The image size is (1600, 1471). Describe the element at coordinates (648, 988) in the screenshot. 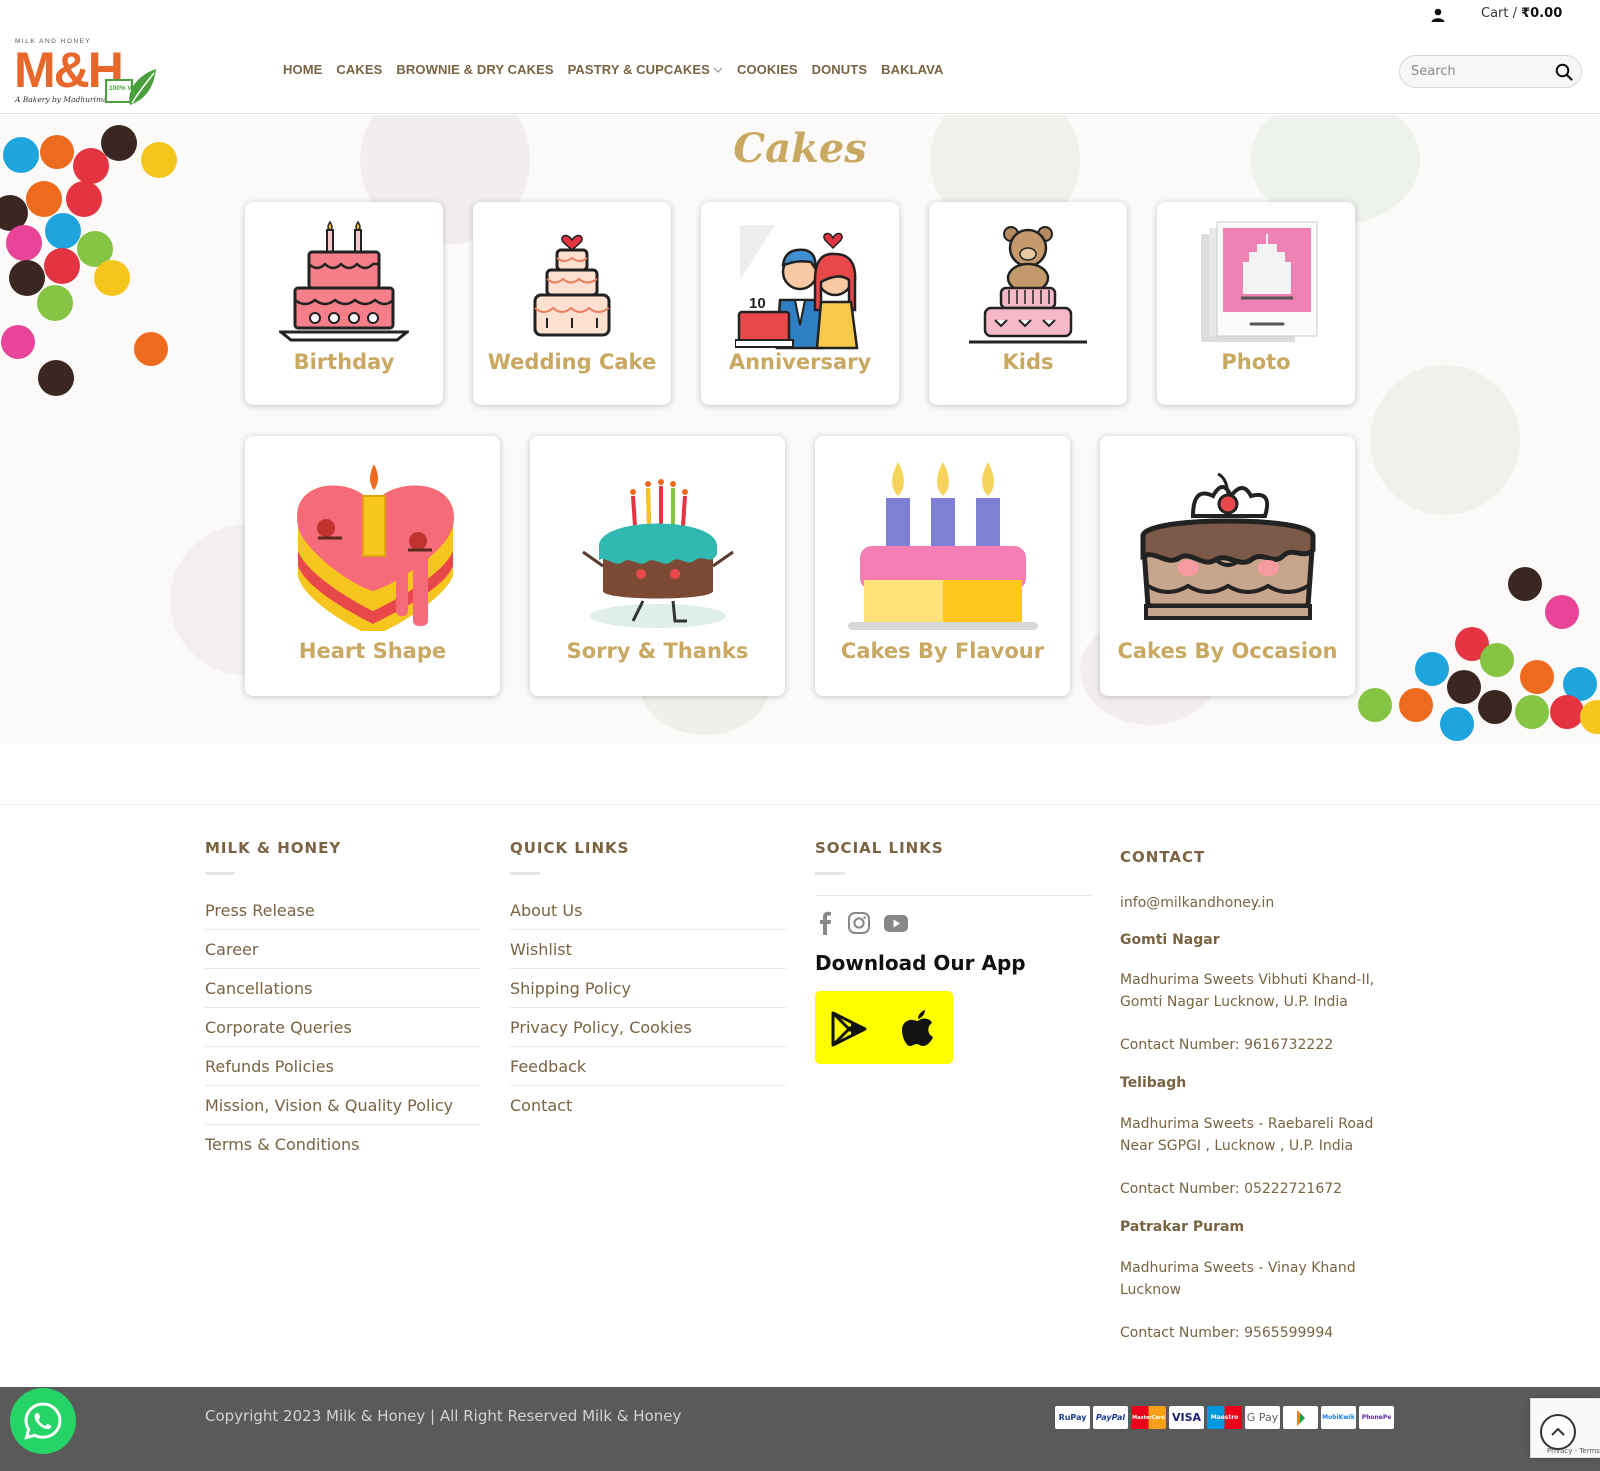

I see `footer-link-shipping-policy: Shipping Policy` at that location.